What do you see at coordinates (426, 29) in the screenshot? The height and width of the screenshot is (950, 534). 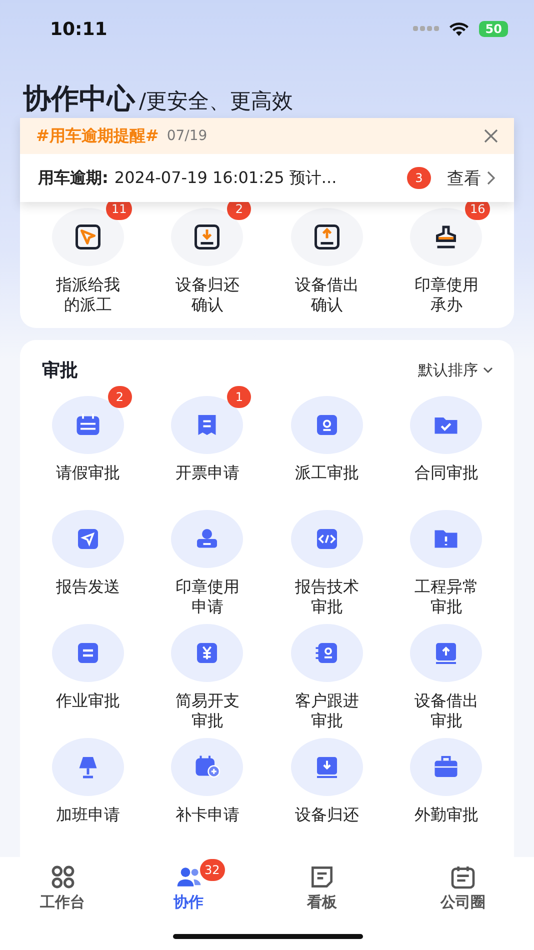 I see `signal-icon` at bounding box center [426, 29].